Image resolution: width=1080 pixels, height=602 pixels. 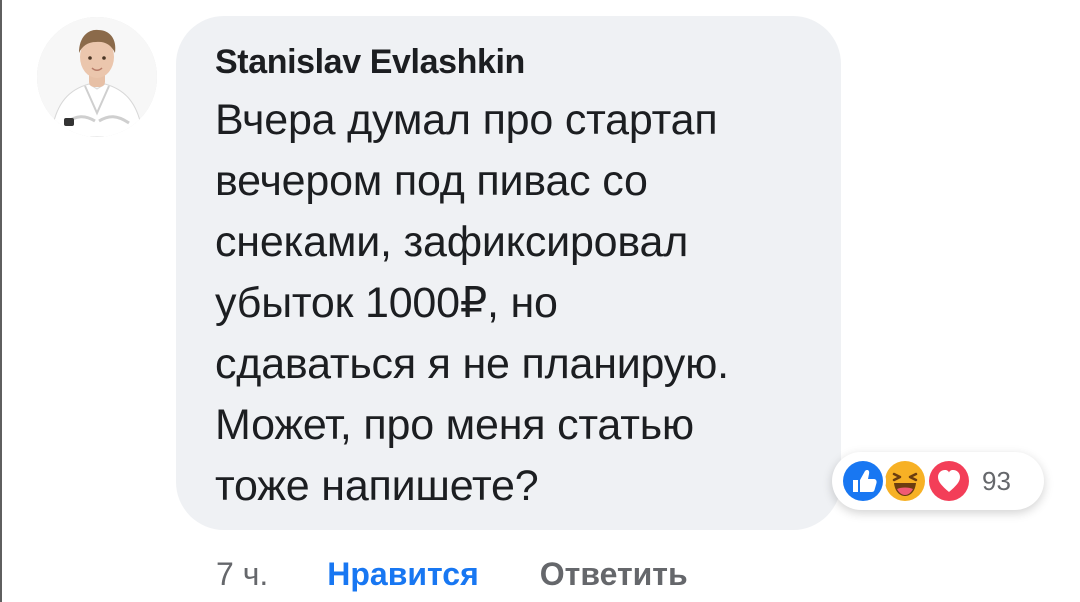 I want to click on comment-text-line: снеками, зафиксировал, so click(x=452, y=242).